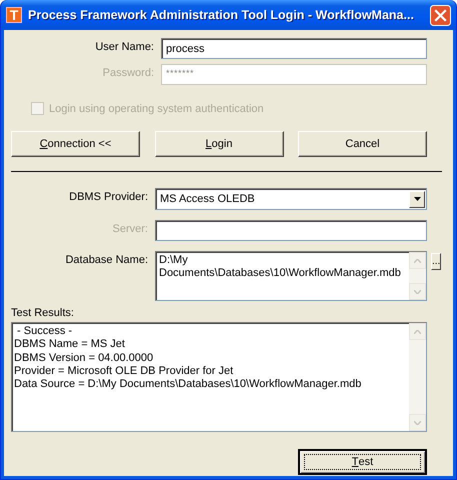 The height and width of the screenshot is (480, 457). What do you see at coordinates (130, 228) in the screenshot?
I see `field-label: Server:` at bounding box center [130, 228].